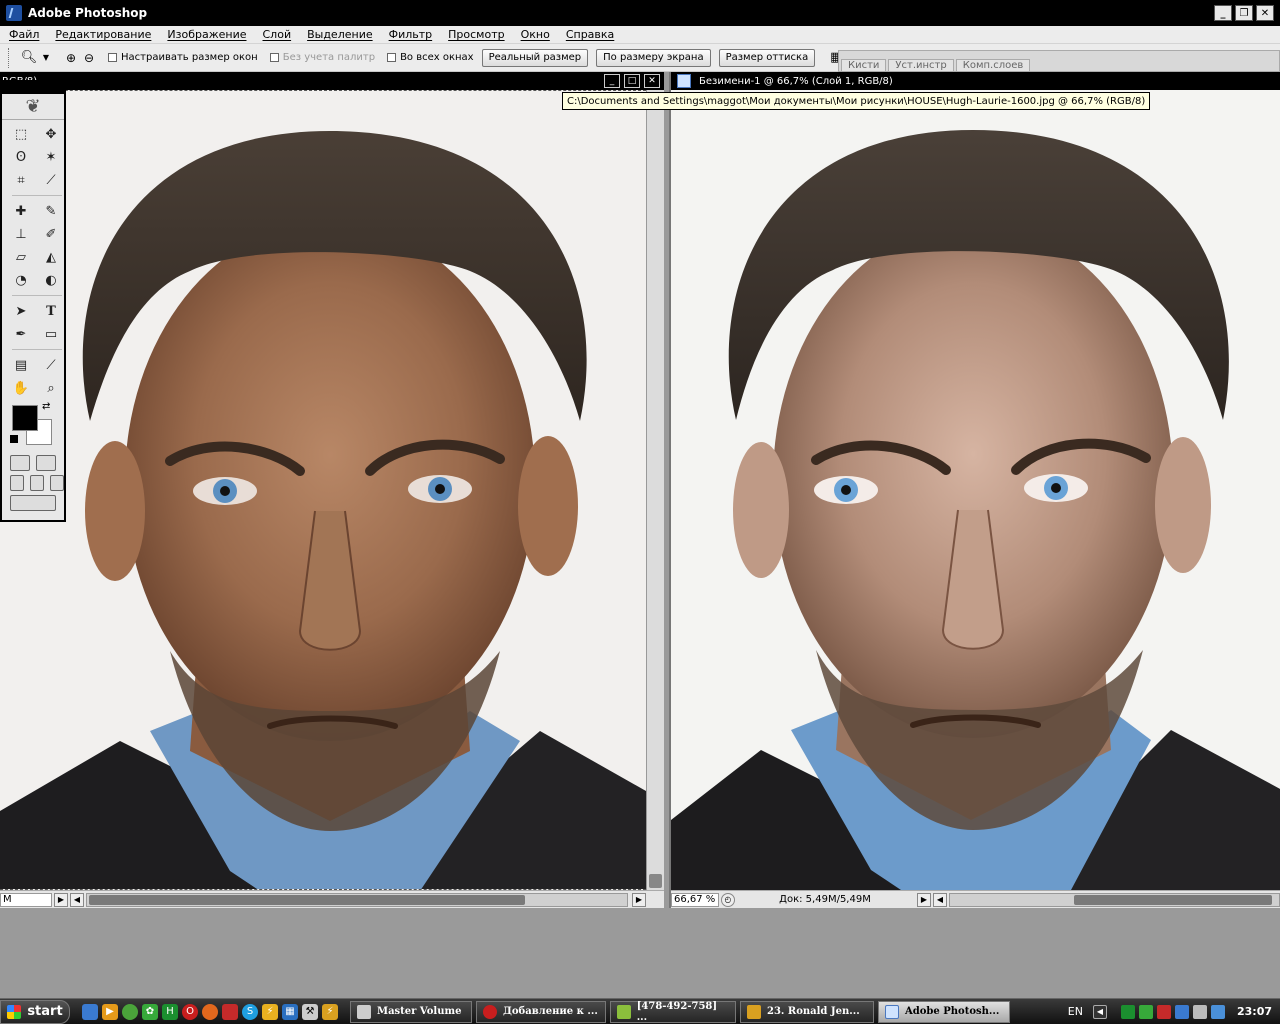 The image size is (1280, 1024). Describe the element at coordinates (110, 1011) in the screenshot. I see `media-player-icon: ▶` at that location.